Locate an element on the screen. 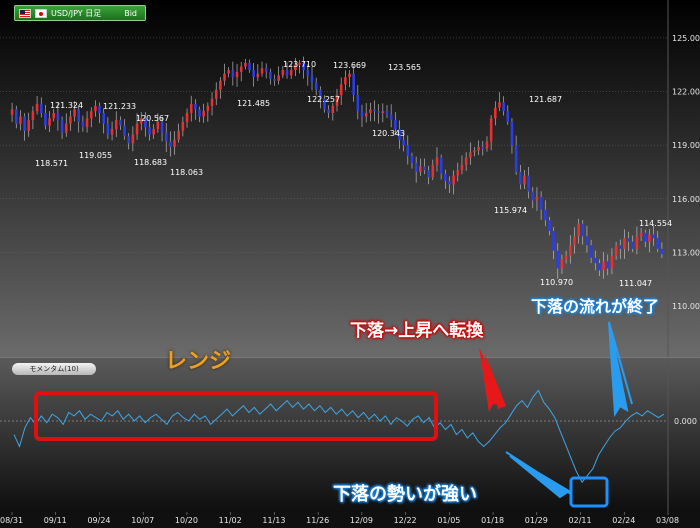 The height and width of the screenshot is (528, 700). price-annotation: 123.565 is located at coordinates (404, 67).